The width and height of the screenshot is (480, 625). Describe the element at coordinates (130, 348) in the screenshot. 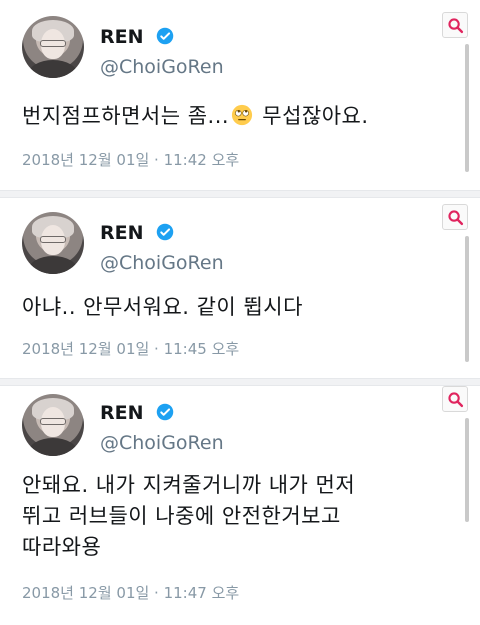

I see `tweet-timestamp: 2018년 12월 01일 · 11:45 오후` at that location.